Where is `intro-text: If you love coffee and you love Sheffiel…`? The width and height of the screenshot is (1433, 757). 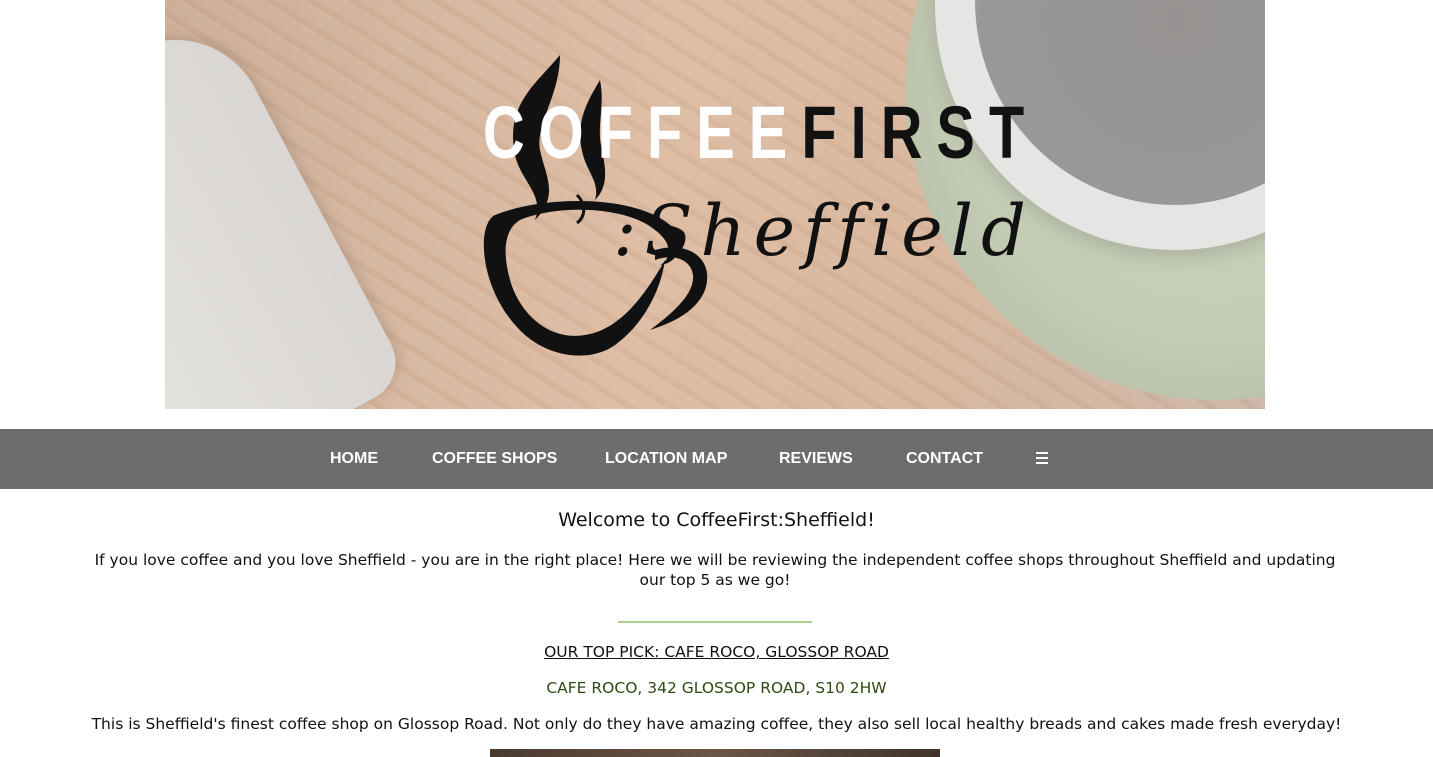 intro-text: If you love coffee and you love Sheffiel… is located at coordinates (715, 570).